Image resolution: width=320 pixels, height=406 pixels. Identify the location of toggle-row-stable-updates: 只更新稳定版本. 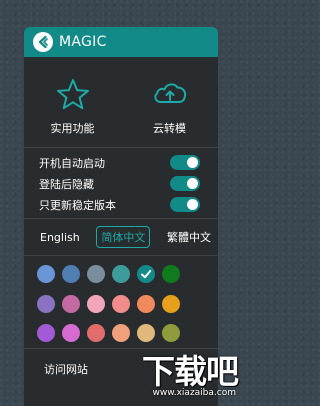
(128, 204).